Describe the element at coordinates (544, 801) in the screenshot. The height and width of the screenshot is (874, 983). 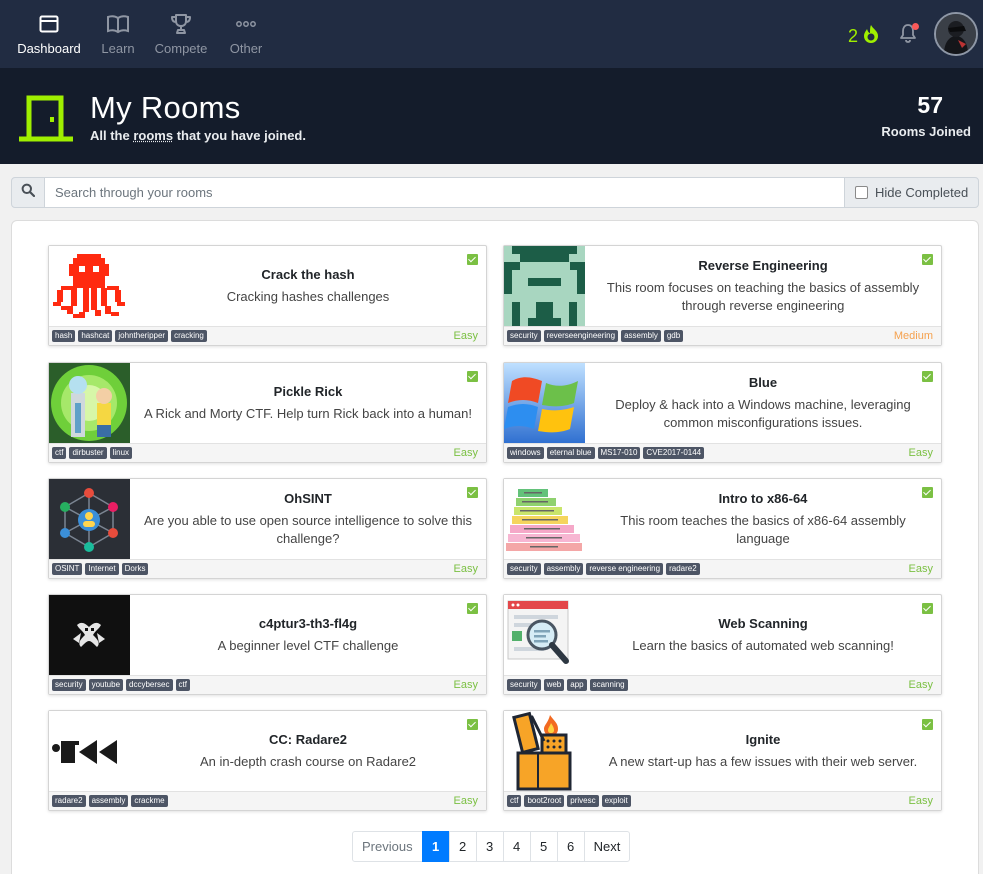
I see `room-tag: boot2root` at that location.